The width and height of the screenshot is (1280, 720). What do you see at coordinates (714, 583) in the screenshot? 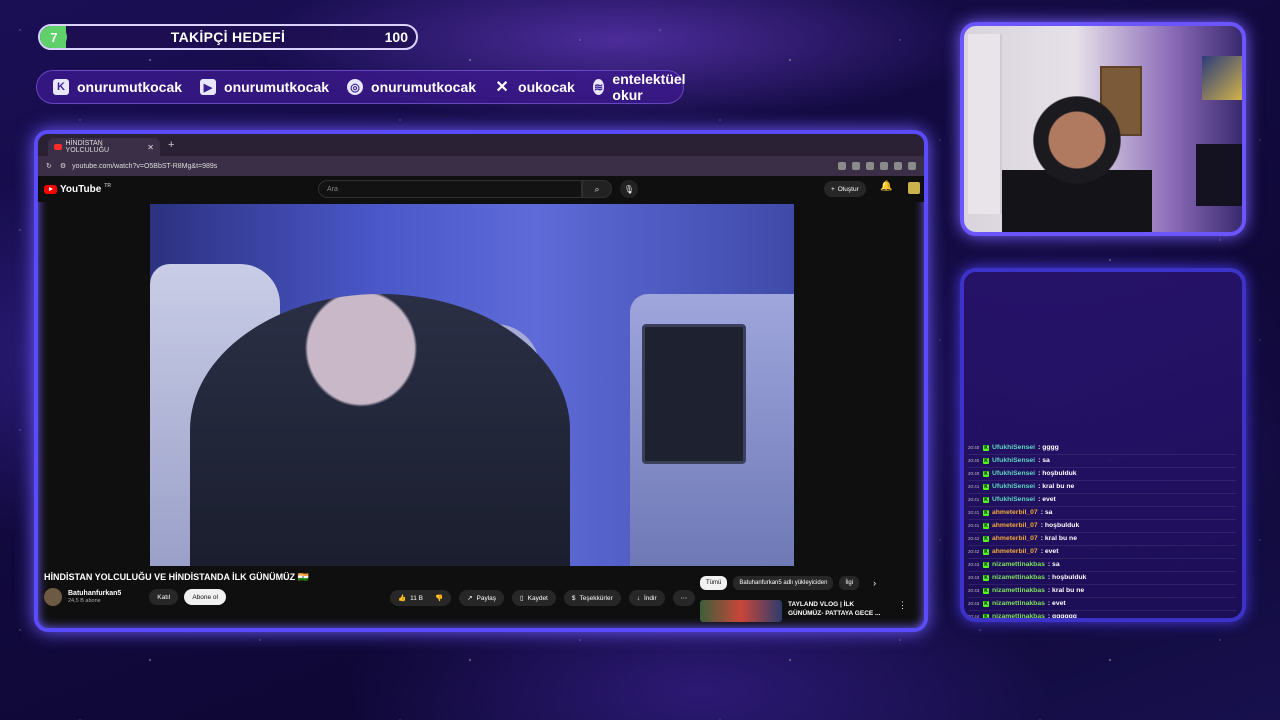
I see `chip-all: Tümü` at bounding box center [714, 583].